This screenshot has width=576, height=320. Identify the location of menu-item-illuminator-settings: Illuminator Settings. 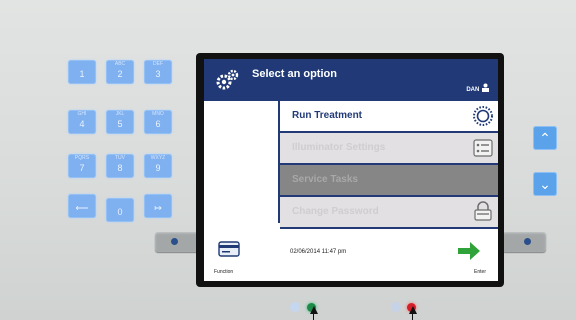
(389, 148).